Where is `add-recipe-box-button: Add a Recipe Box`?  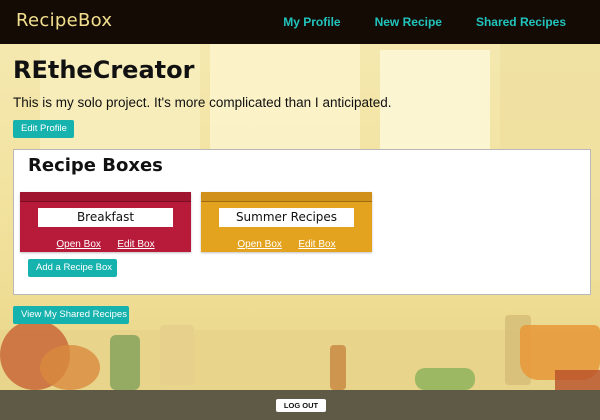
add-recipe-box-button: Add a Recipe Box is located at coordinates (72, 268).